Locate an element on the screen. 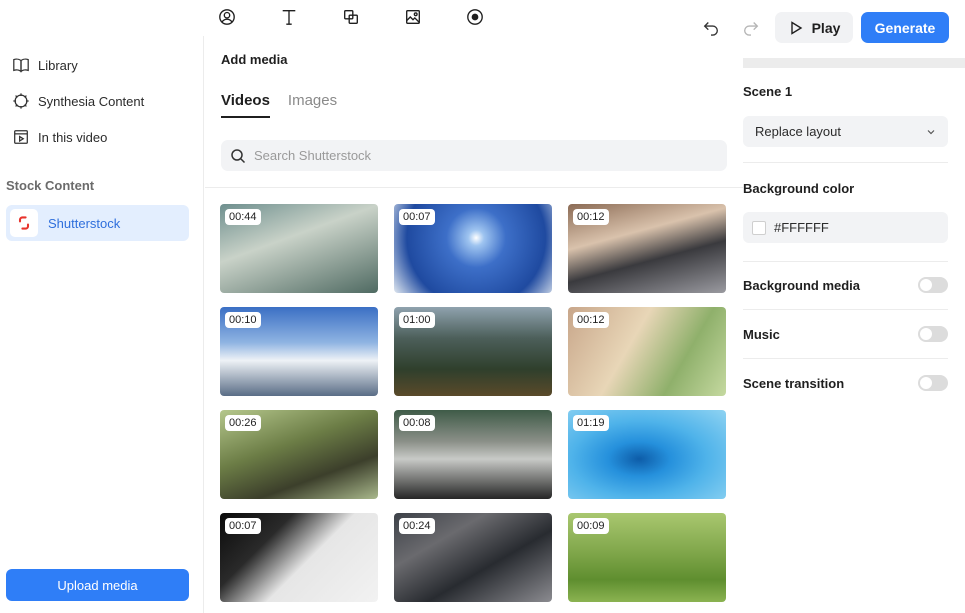  sidebar-item-shutterstock: Shutterstock is located at coordinates (97, 223).